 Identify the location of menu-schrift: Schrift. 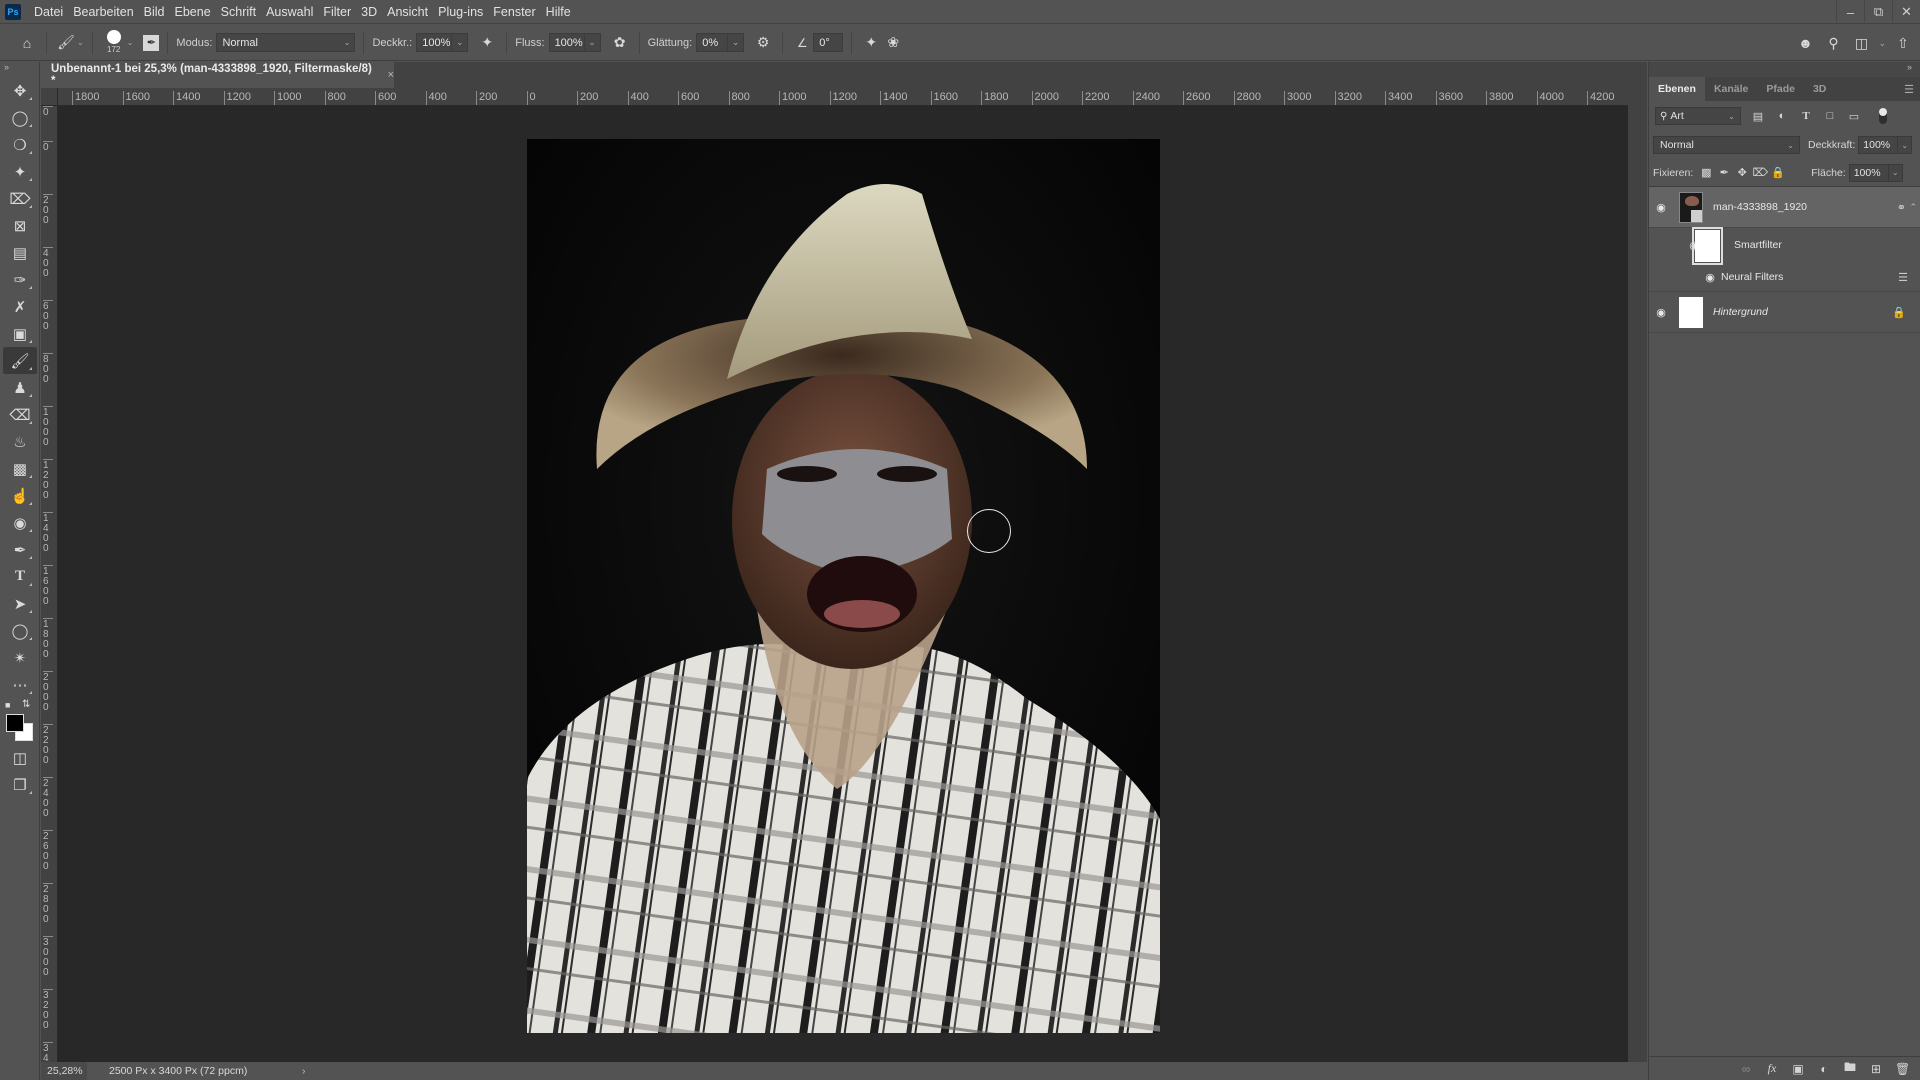
(238, 12).